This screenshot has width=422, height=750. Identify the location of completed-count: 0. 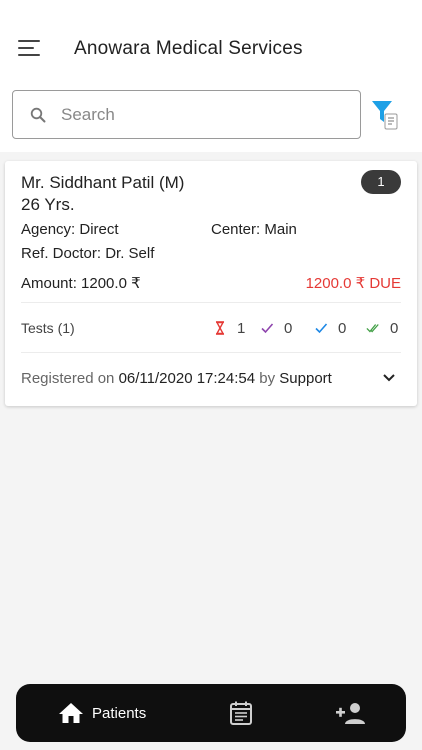
(394, 328).